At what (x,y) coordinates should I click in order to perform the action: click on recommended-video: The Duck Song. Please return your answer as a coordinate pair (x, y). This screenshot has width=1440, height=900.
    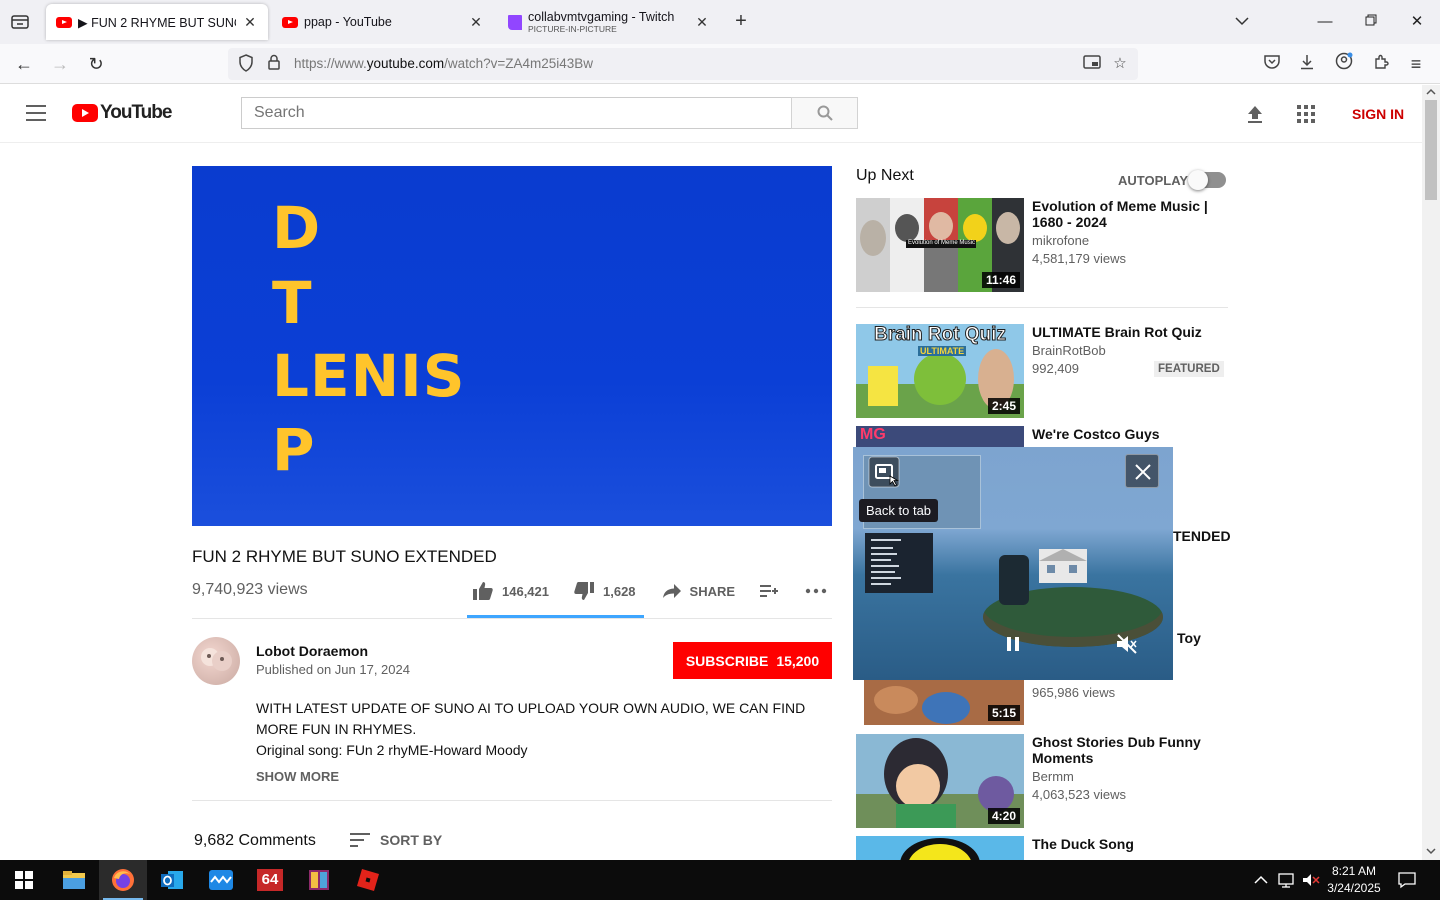
    Looking at the image, I should click on (1042, 848).